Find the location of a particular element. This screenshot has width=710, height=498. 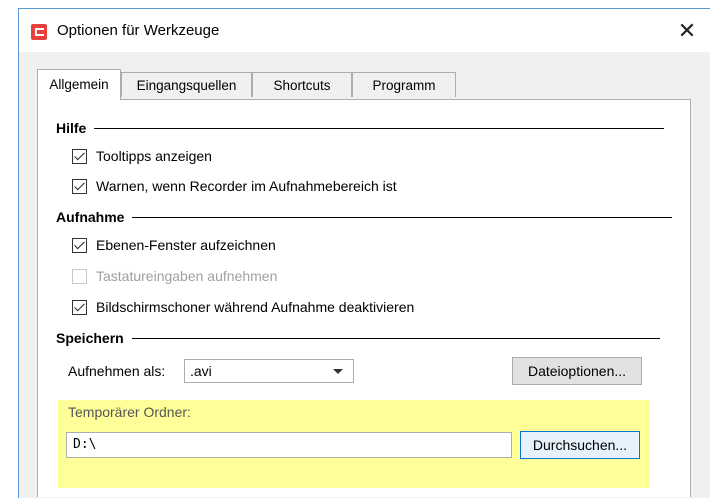

group-aufnahme: Aufnahme is located at coordinates (364, 217).